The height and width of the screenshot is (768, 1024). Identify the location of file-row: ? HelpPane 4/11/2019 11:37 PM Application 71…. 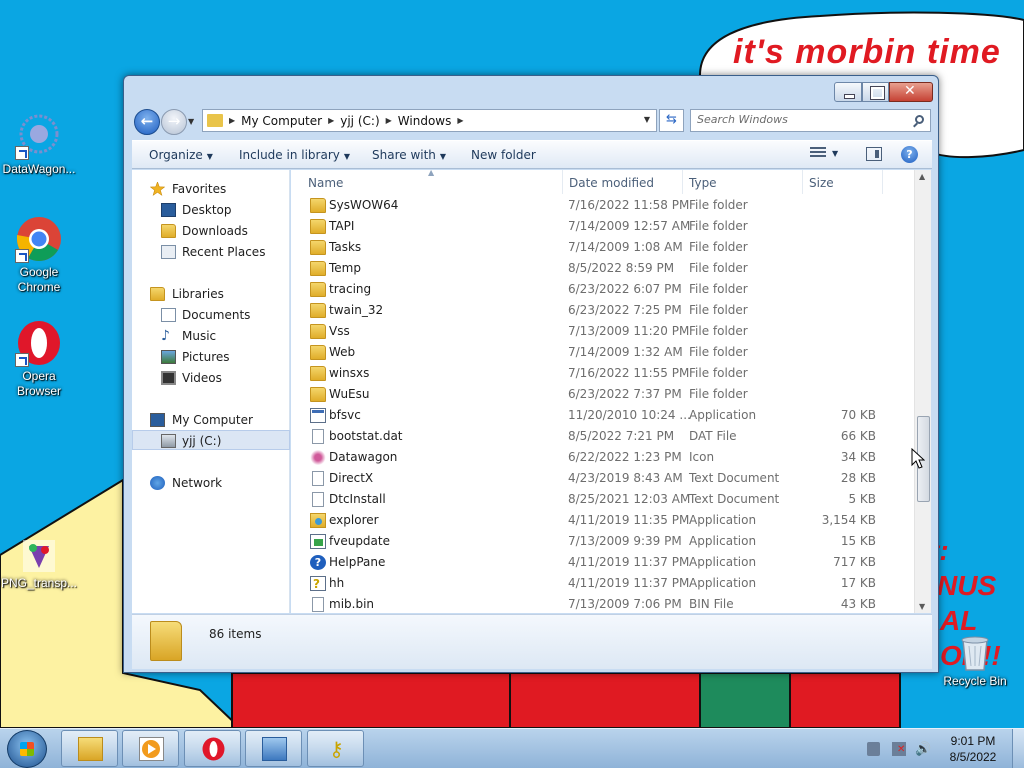
(591, 562).